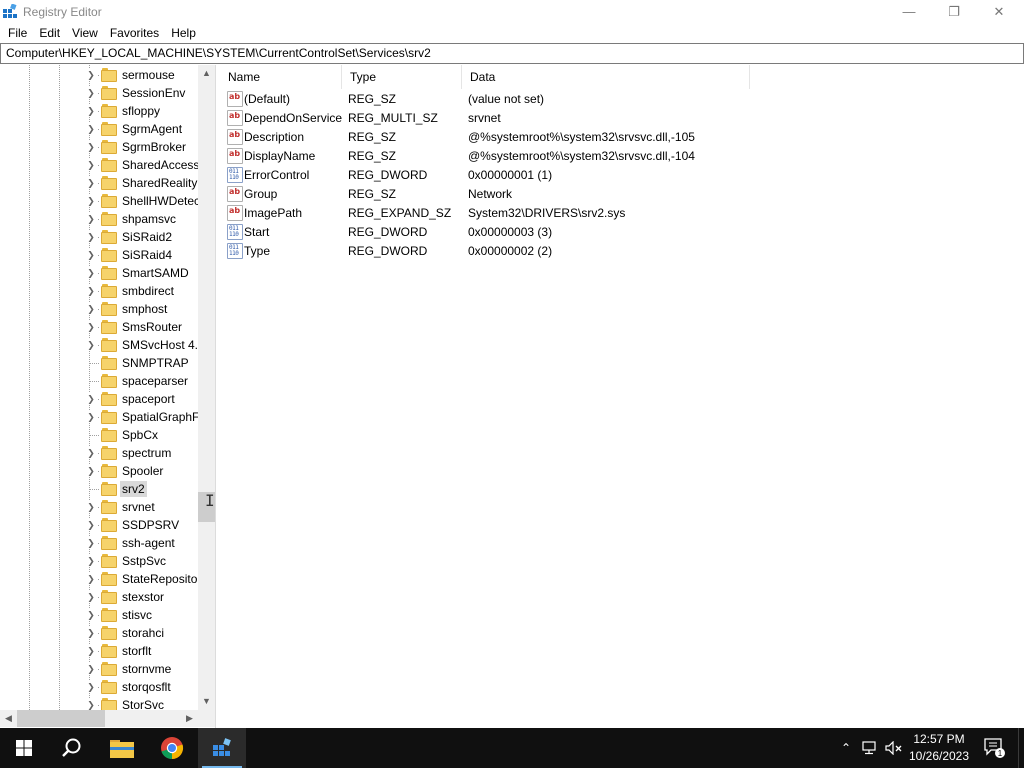  Describe the element at coordinates (99, 417) in the screenshot. I see `tree-item: ❯ SpatialGraphFilter` at that location.